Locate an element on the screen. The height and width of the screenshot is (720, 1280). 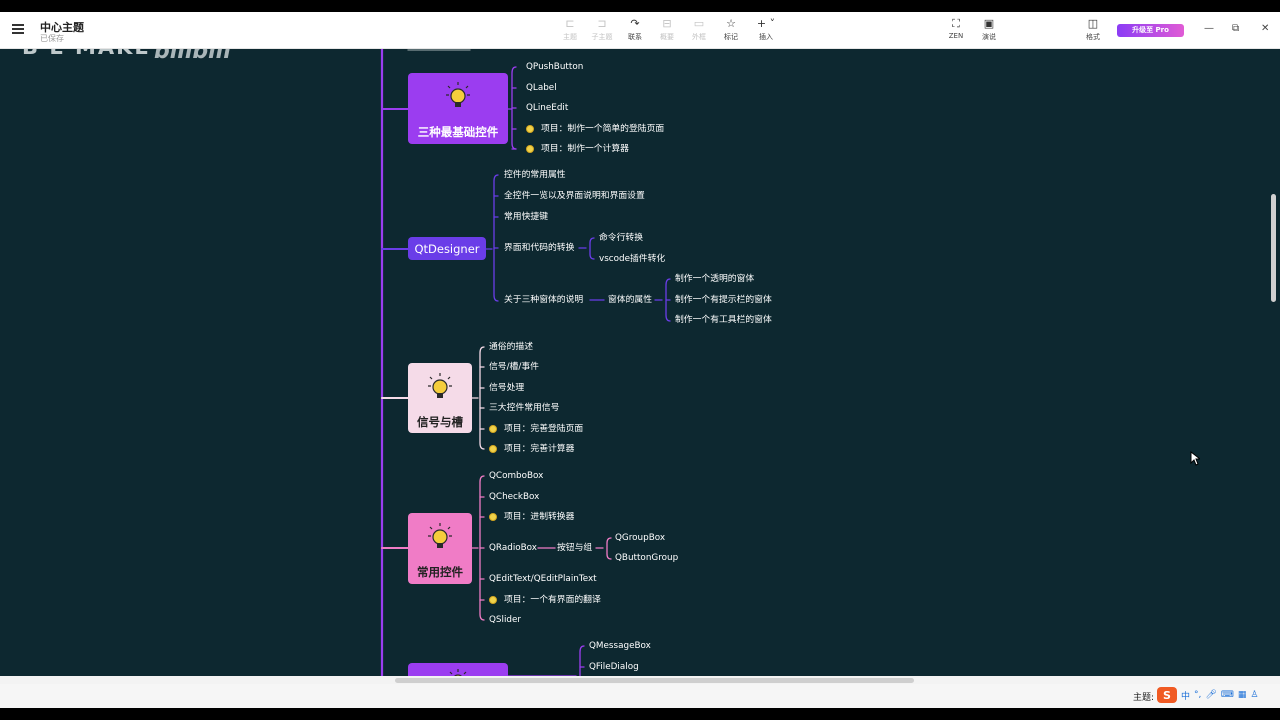
hamburger-menu-icon is located at coordinates (18, 29).